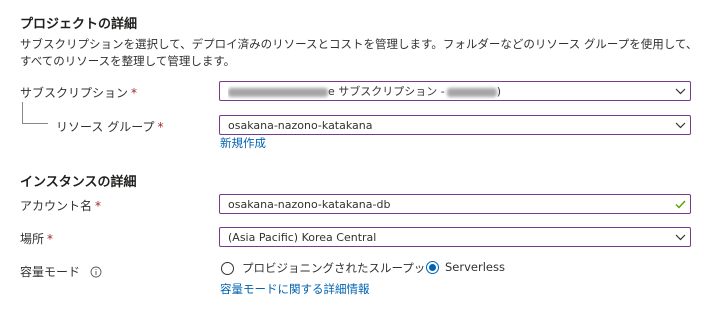 The width and height of the screenshot is (704, 320). I want to click on project-details-heading: プロジェクトの詳細, so click(79, 24).